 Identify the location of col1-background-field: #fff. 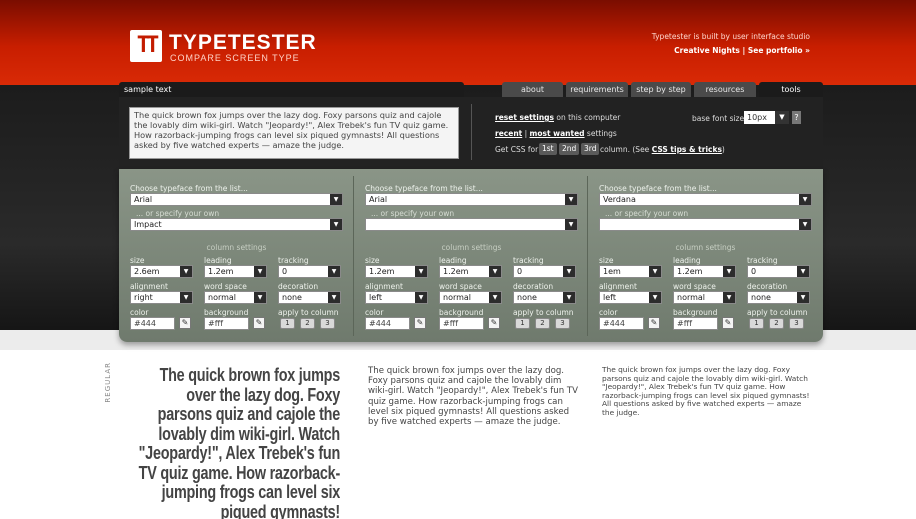
(226, 323).